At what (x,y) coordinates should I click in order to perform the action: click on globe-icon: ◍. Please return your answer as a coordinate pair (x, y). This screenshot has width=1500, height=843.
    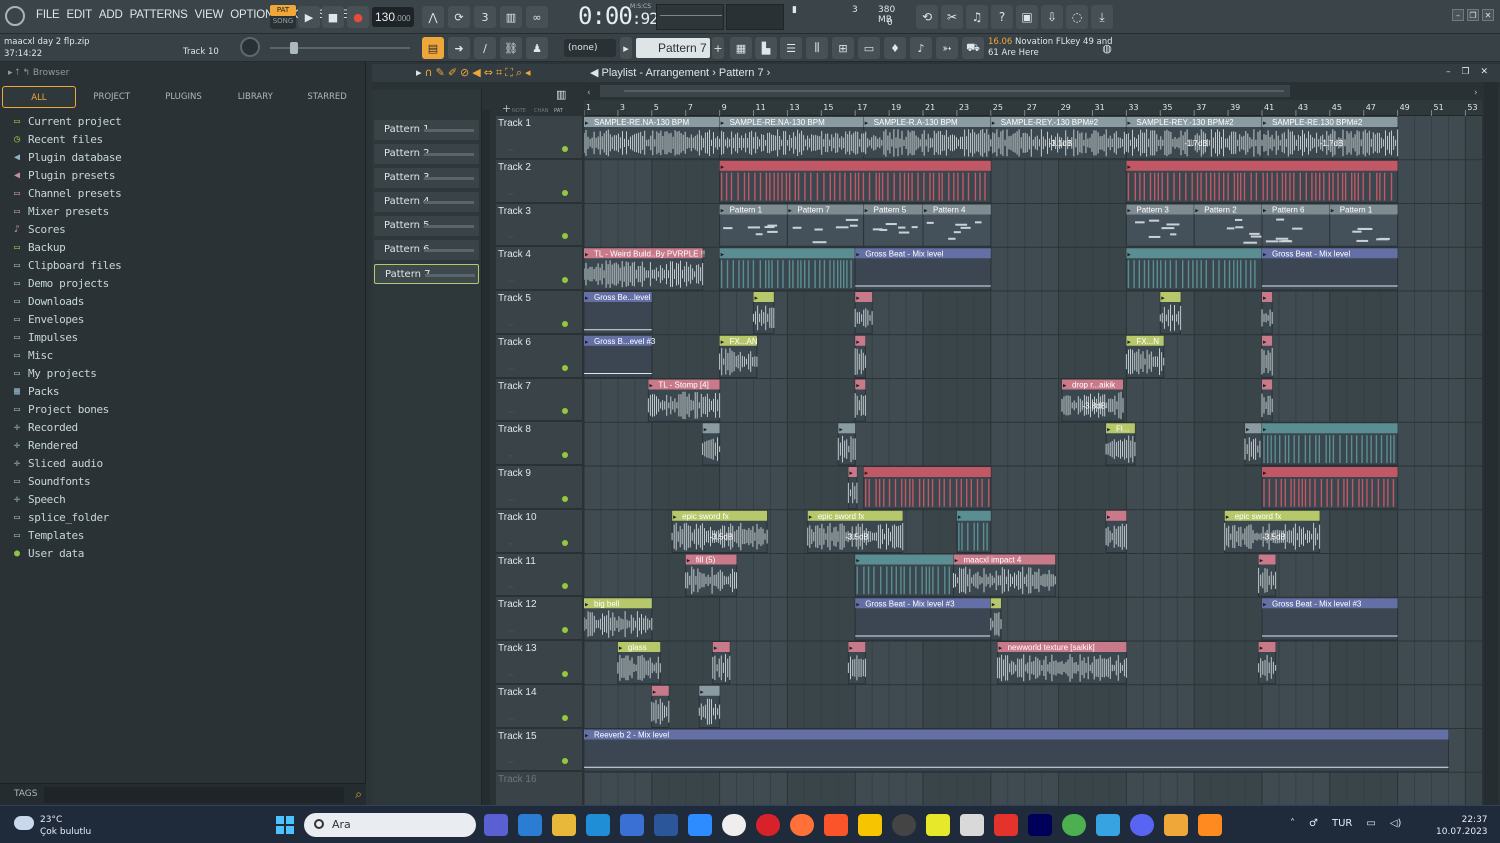
    Looking at the image, I should click on (1107, 48).